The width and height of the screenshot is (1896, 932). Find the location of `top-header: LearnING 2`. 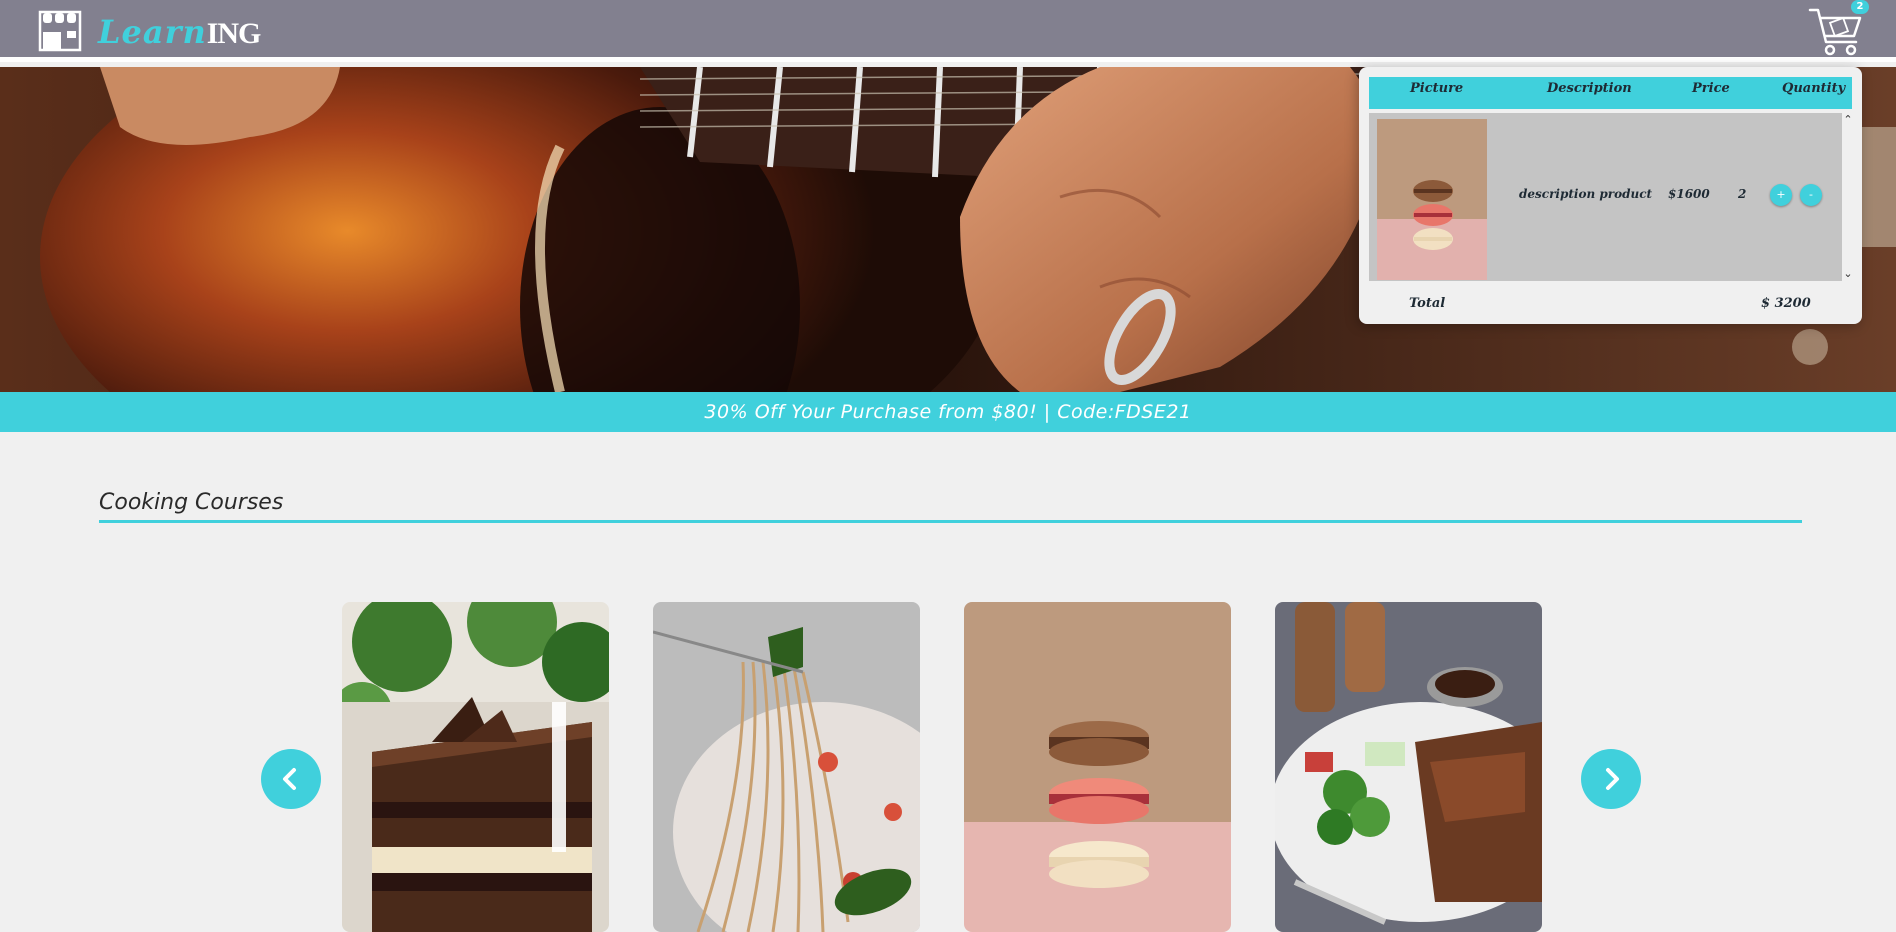

top-header: LearnING 2 is located at coordinates (948, 31).